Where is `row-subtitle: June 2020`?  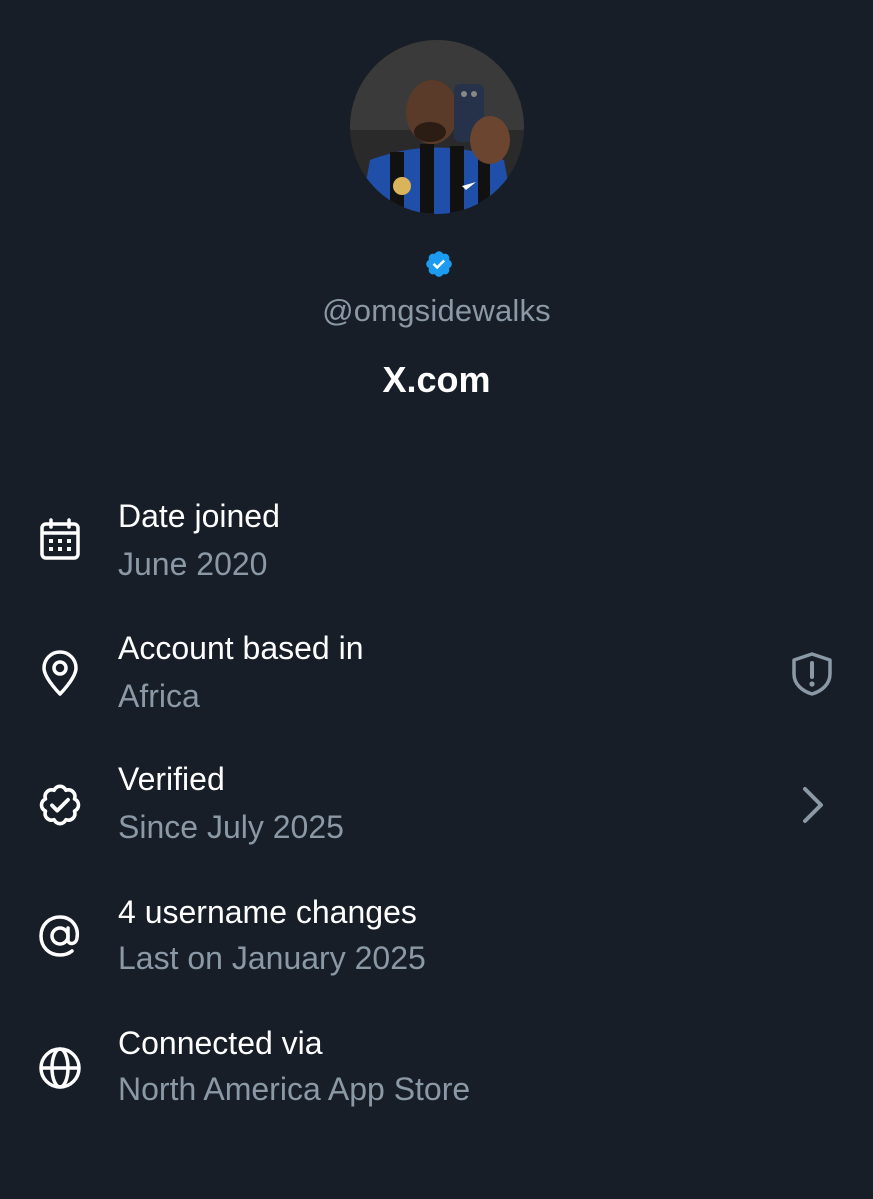 row-subtitle: June 2020 is located at coordinates (193, 564).